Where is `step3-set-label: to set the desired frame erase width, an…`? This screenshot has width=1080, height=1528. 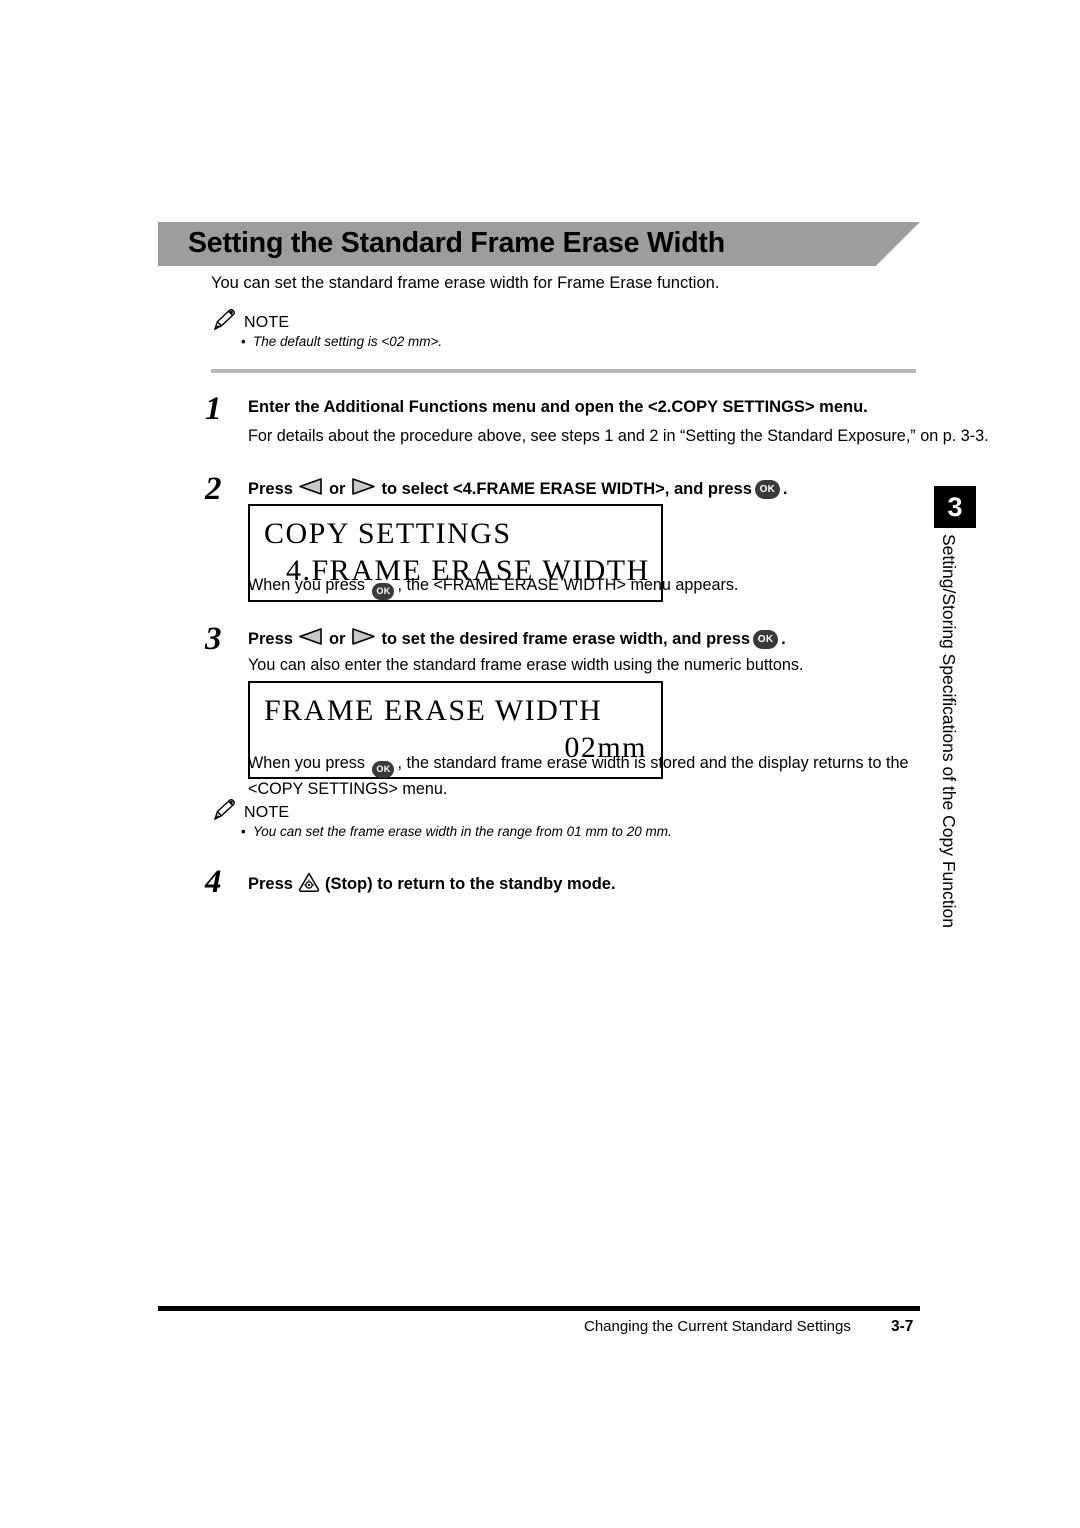 step3-set-label: to set the desired frame erase width, an… is located at coordinates (566, 638).